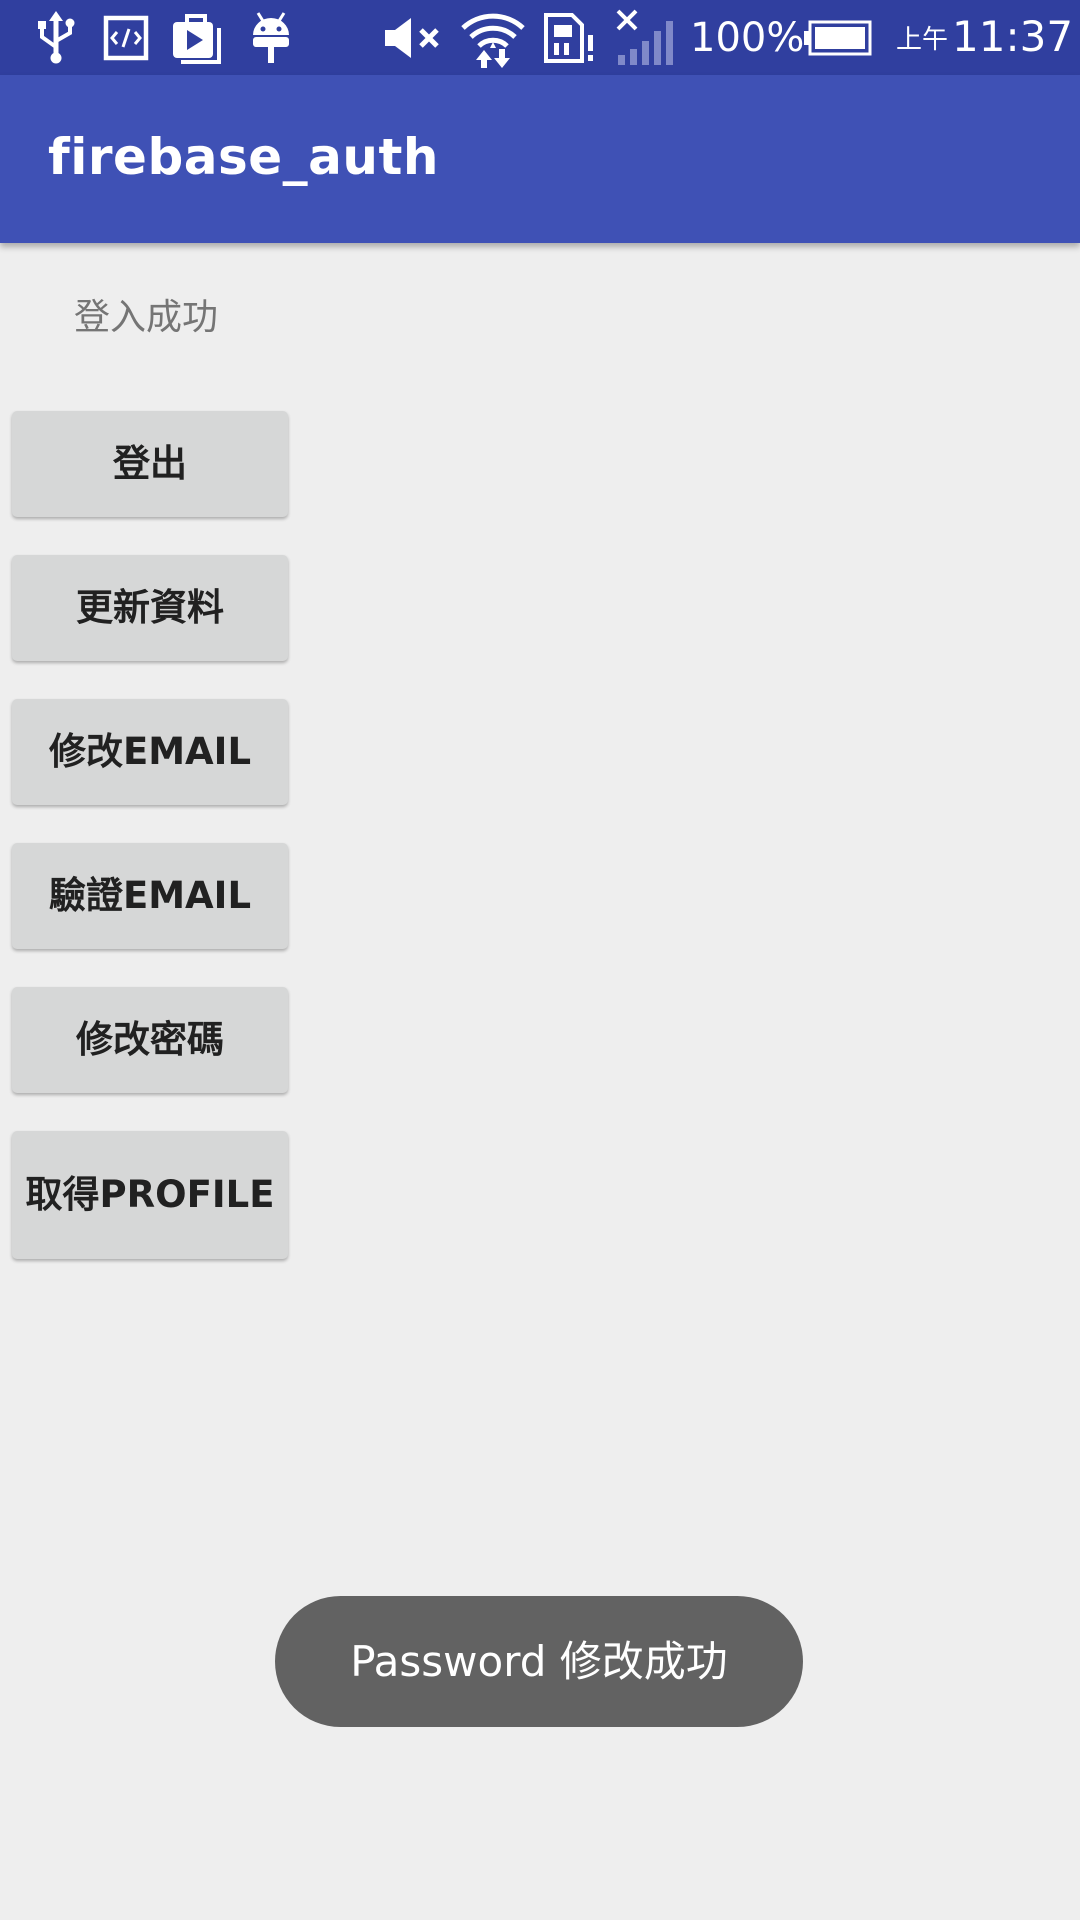 Image resolution: width=1080 pixels, height=1920 pixels. I want to click on update-profile-button: 更新資料, so click(150, 608).